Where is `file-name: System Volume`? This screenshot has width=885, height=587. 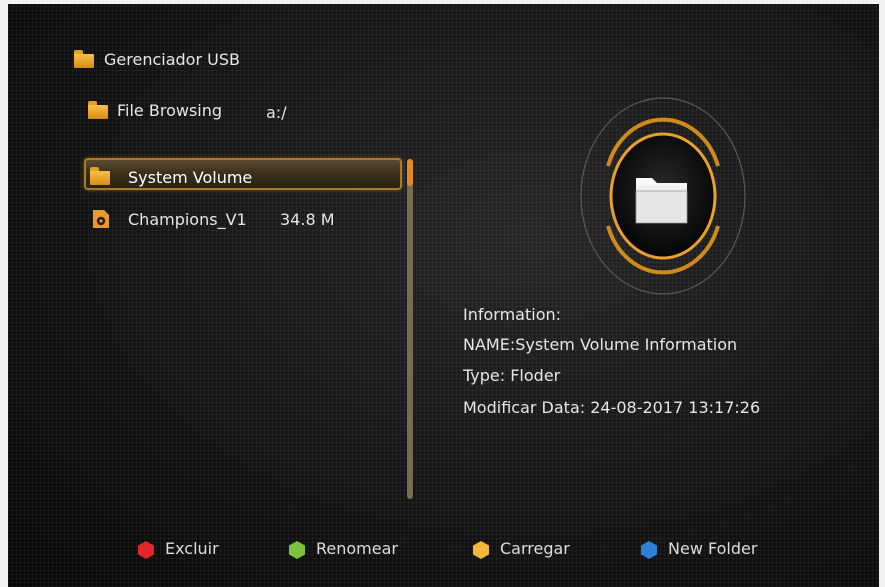
file-name: System Volume is located at coordinates (190, 177).